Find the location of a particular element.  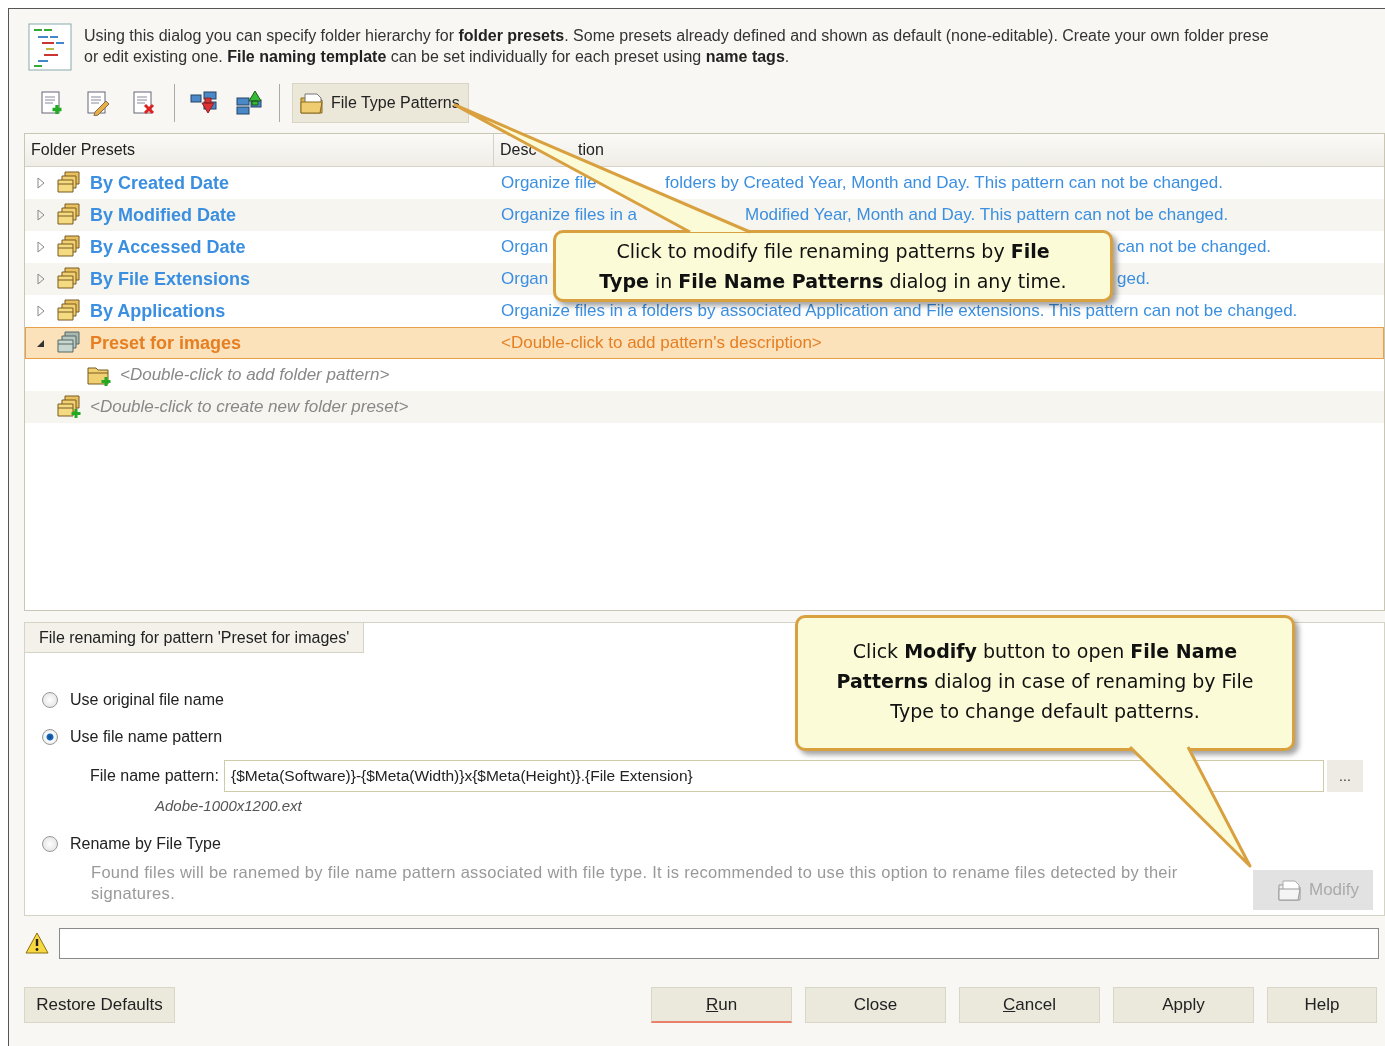

hierarchy-icon is located at coordinates (50, 47).